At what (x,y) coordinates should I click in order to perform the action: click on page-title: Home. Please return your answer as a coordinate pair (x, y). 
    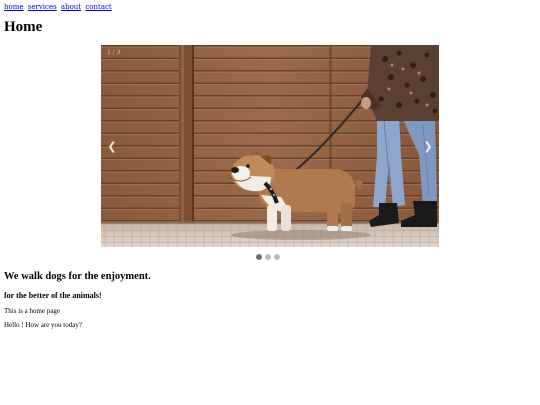
    Looking at the image, I should click on (23, 27).